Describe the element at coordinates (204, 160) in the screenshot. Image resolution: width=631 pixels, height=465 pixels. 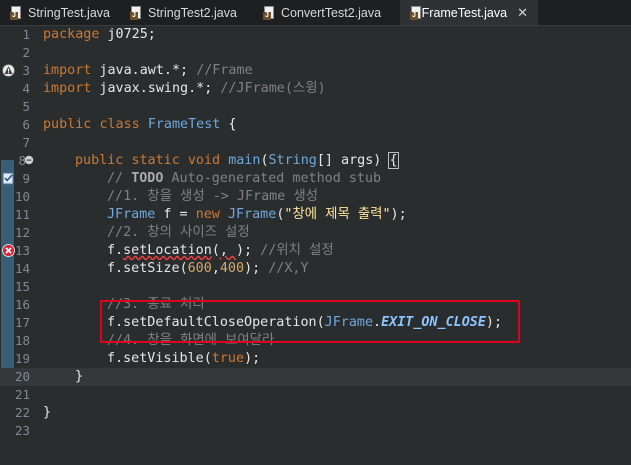
I see `keyword: void` at that location.